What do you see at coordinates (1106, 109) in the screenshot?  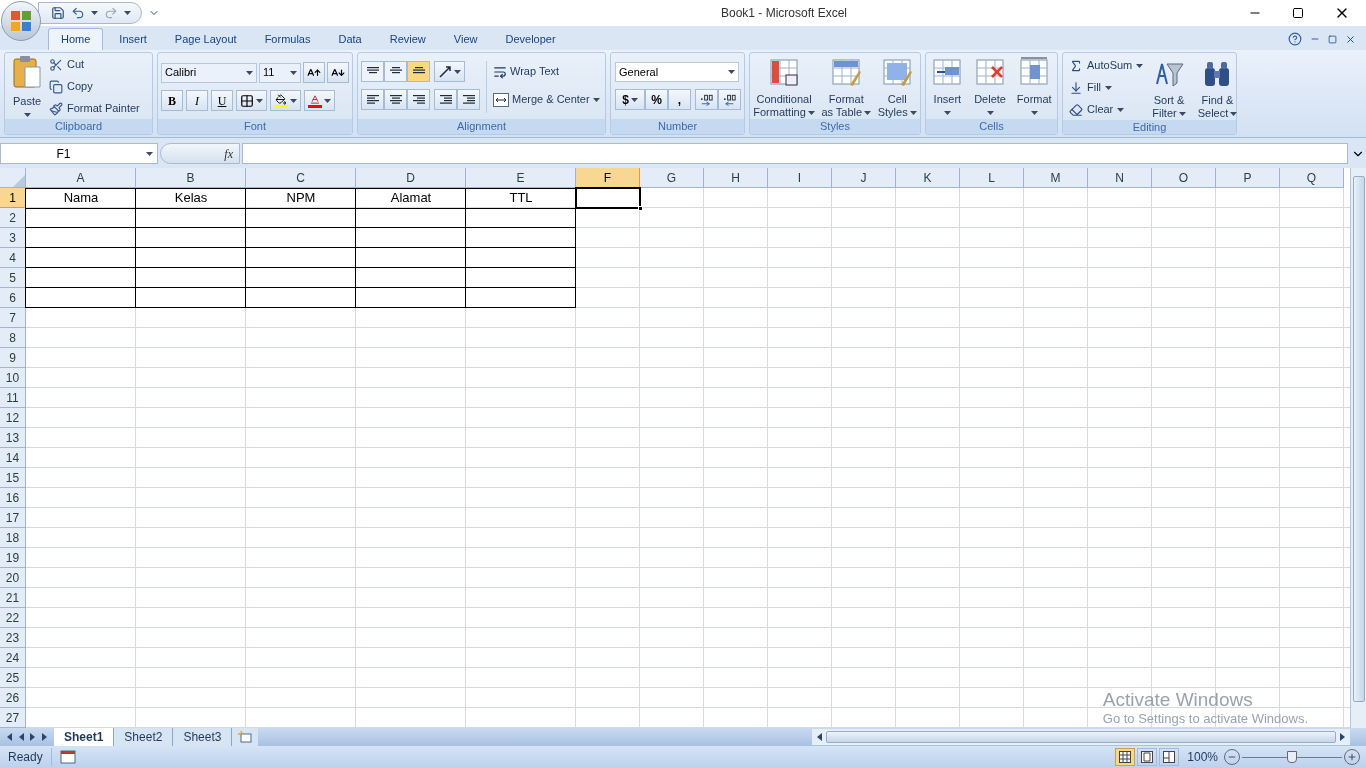 I see `ribbon-button: Clear` at bounding box center [1106, 109].